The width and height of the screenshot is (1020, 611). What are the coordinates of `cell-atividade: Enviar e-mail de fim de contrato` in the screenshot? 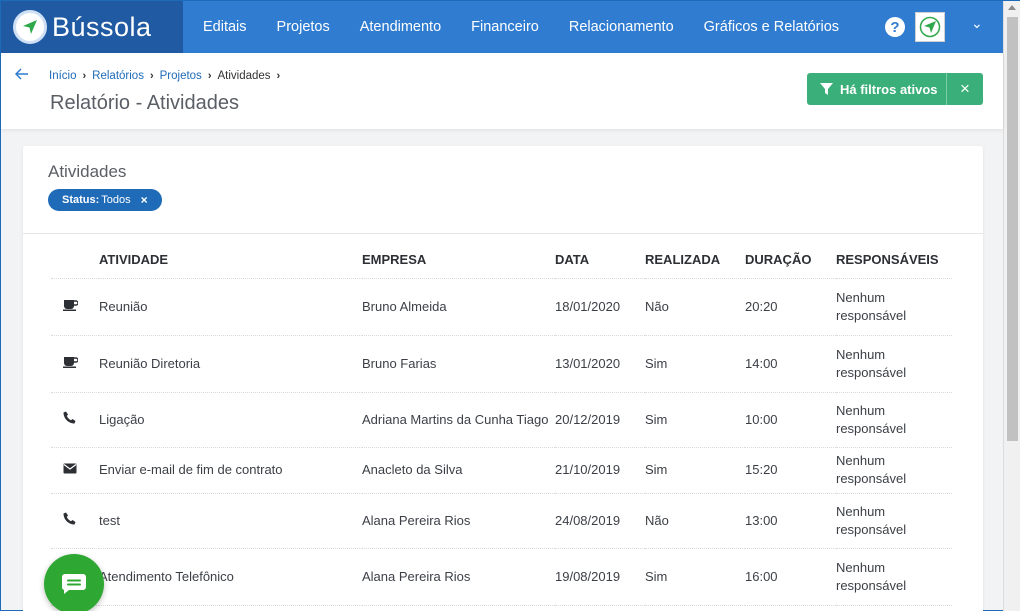 It's located at (230, 470).